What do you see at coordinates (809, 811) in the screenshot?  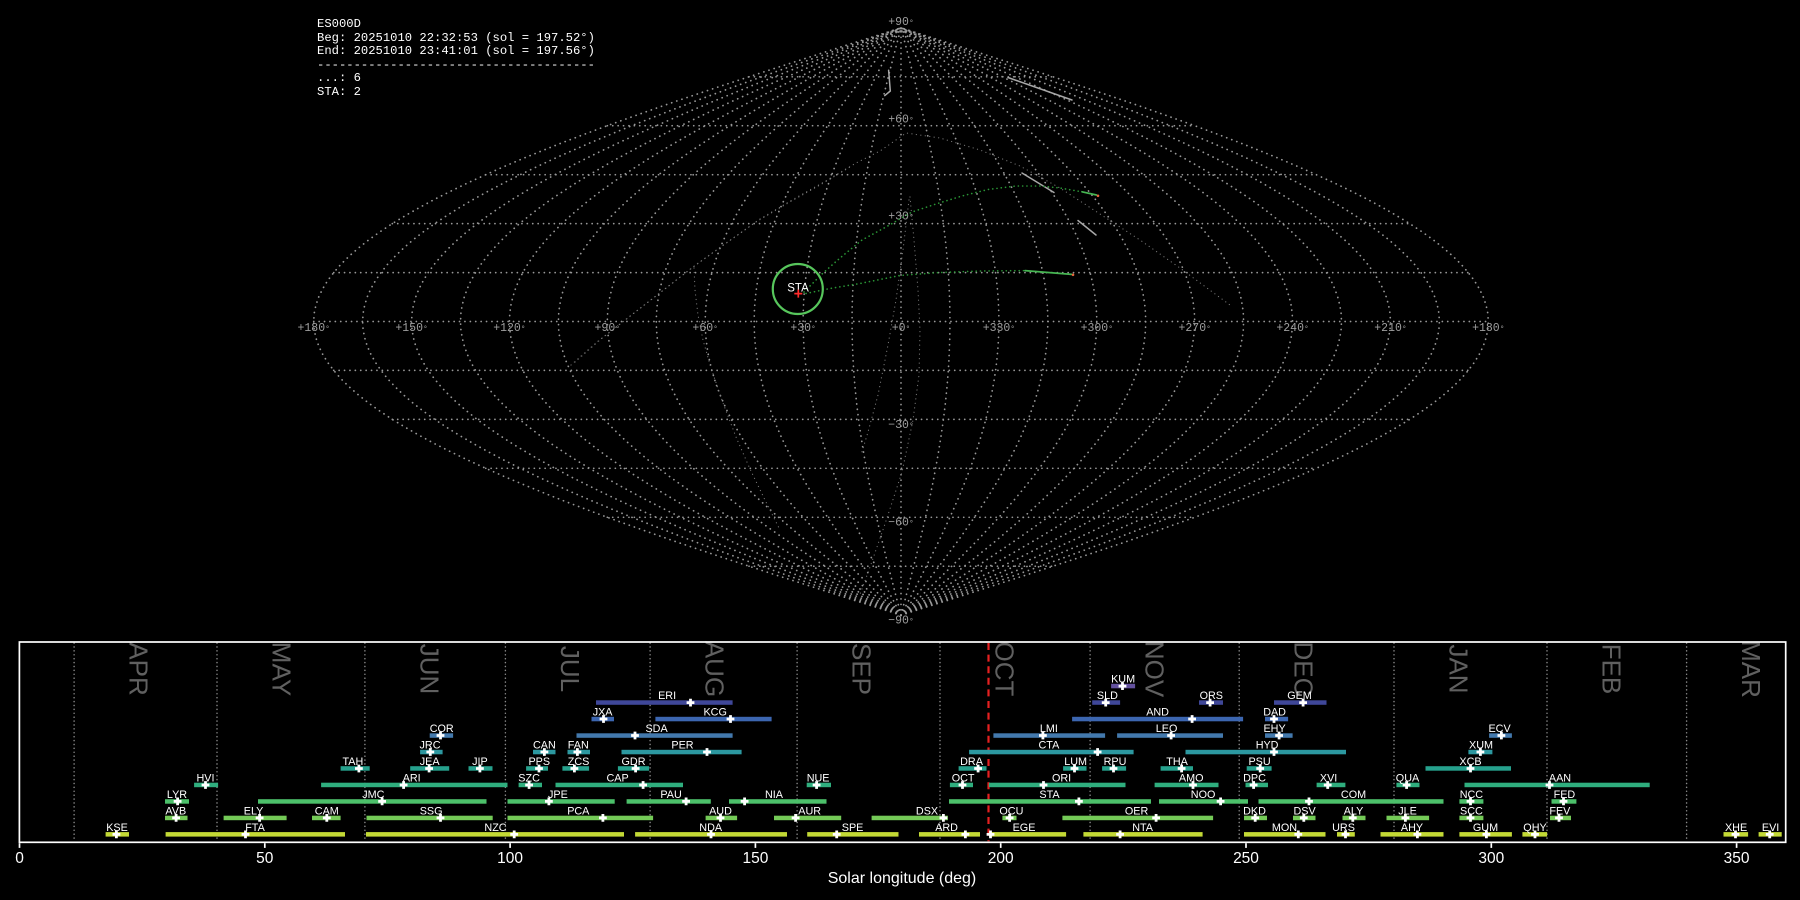 I see `svg-text: AUR` at bounding box center [809, 811].